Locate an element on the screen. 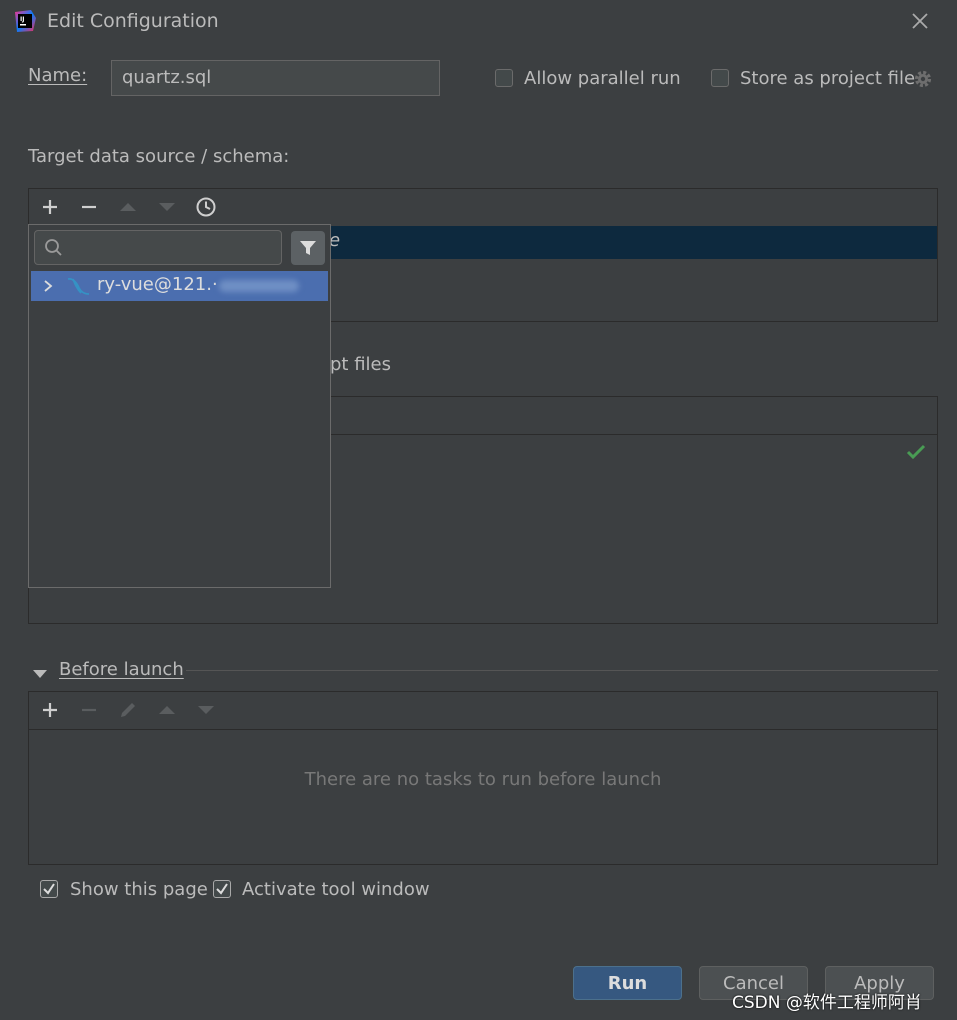  filter-button is located at coordinates (308, 248).